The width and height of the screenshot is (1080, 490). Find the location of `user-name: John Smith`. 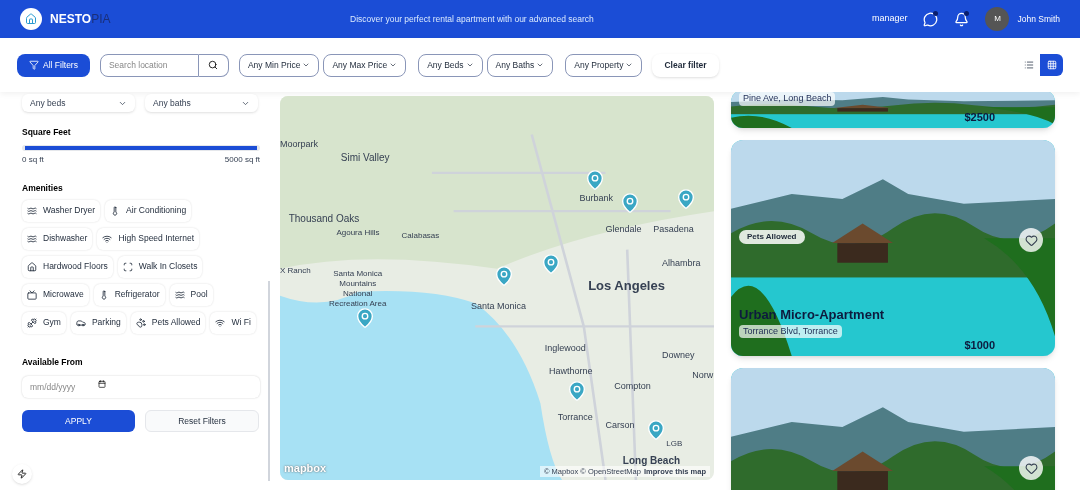

user-name: John Smith is located at coordinates (1038, 19).